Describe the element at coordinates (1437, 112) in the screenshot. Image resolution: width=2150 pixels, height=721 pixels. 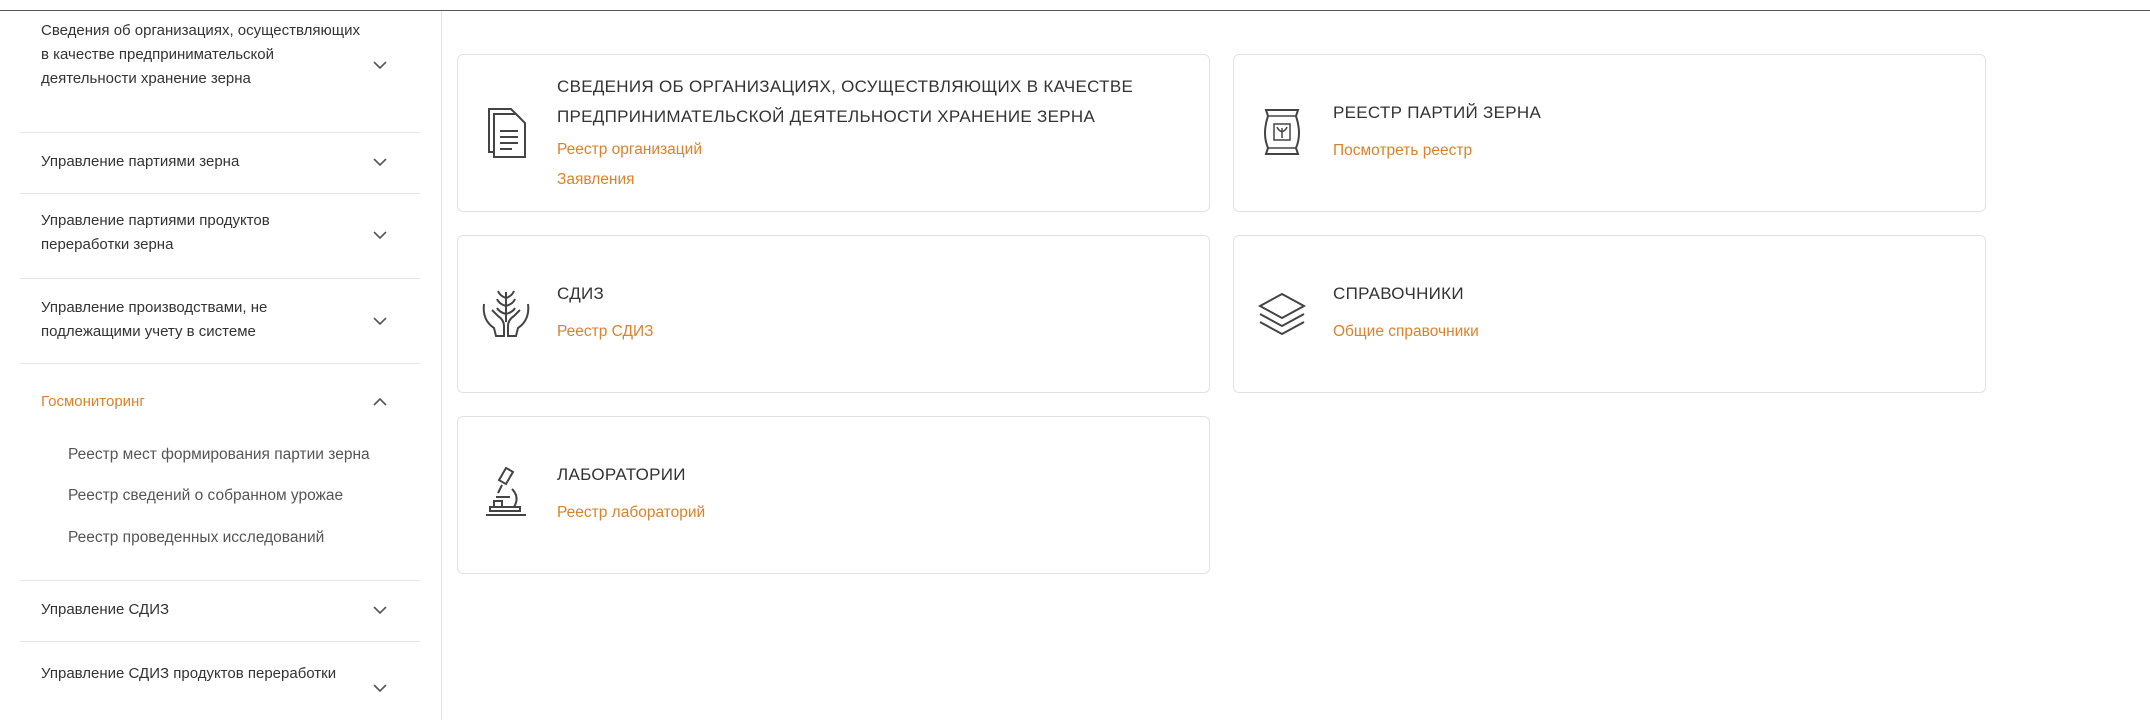
I see `card-title: РЕЕСТР ПАРТИЙ ЗЕРНА` at that location.